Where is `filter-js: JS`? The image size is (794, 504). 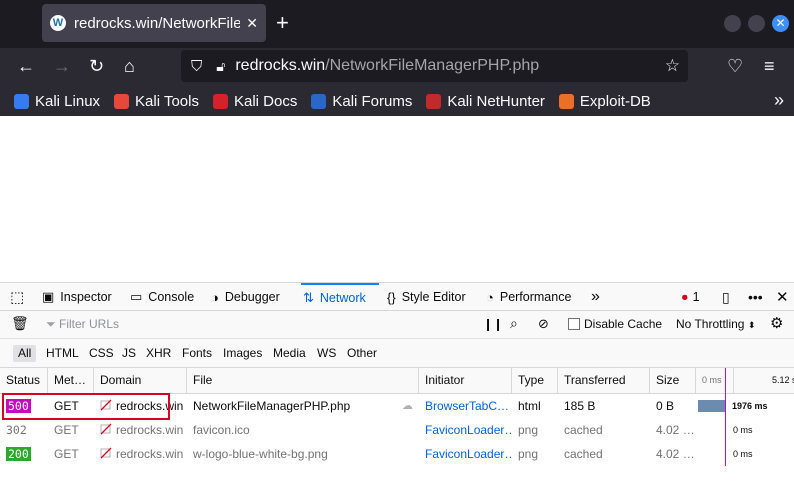
filter-js: JS is located at coordinates (129, 353).